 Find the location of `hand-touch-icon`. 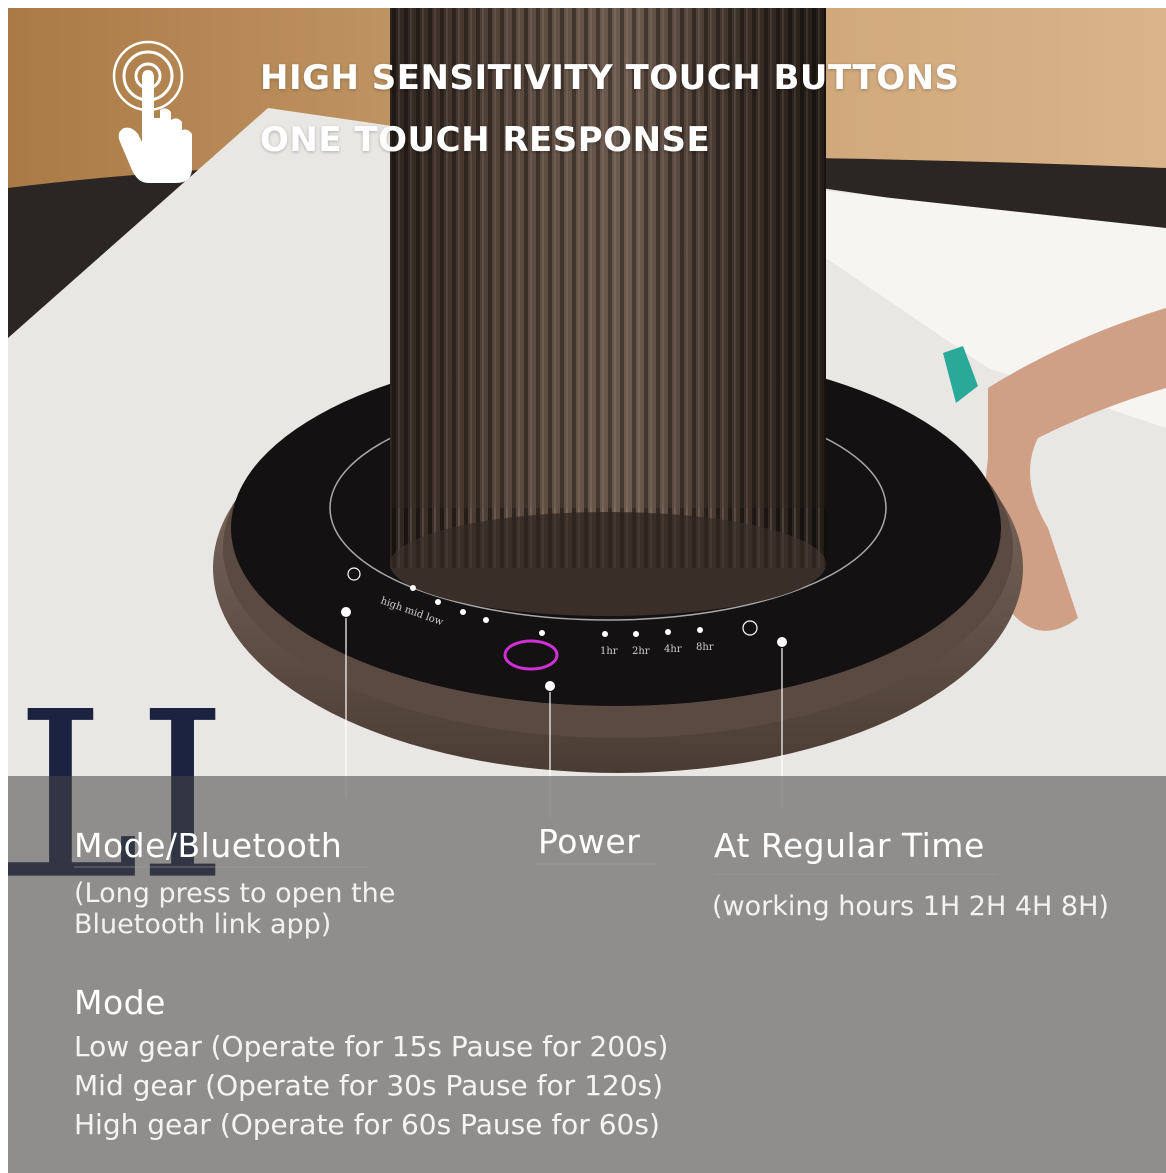

hand-touch-icon is located at coordinates (152, 111).